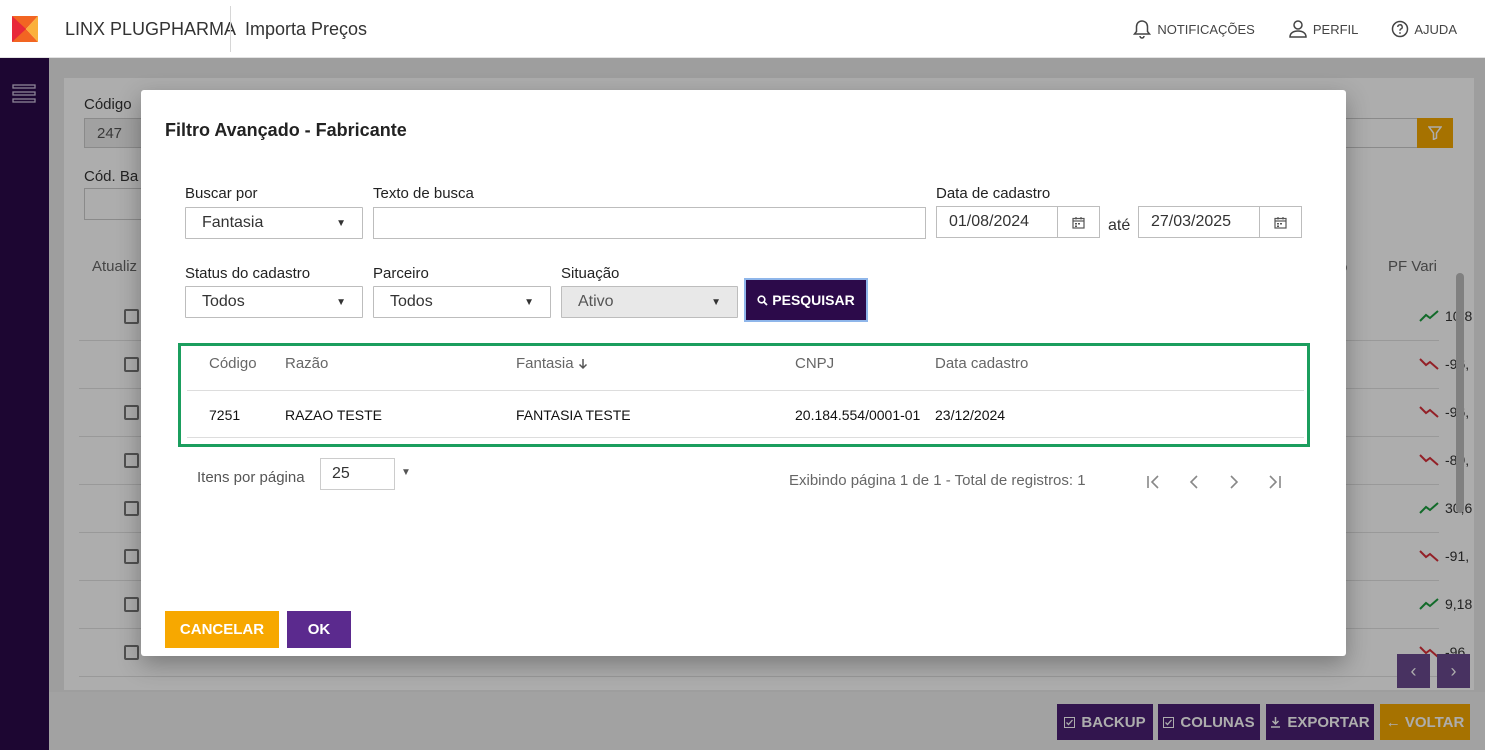 This screenshot has width=1485, height=750. What do you see at coordinates (333, 415) in the screenshot?
I see `cell-razao: RAZAO TESTE` at bounding box center [333, 415].